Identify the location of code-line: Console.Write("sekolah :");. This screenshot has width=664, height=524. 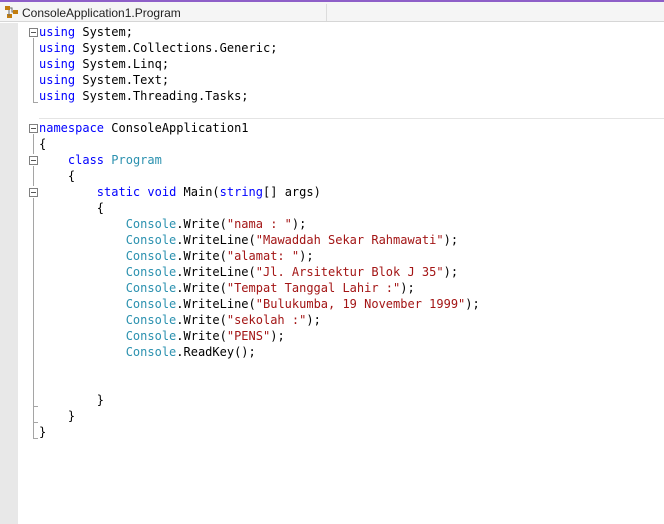
(259, 320).